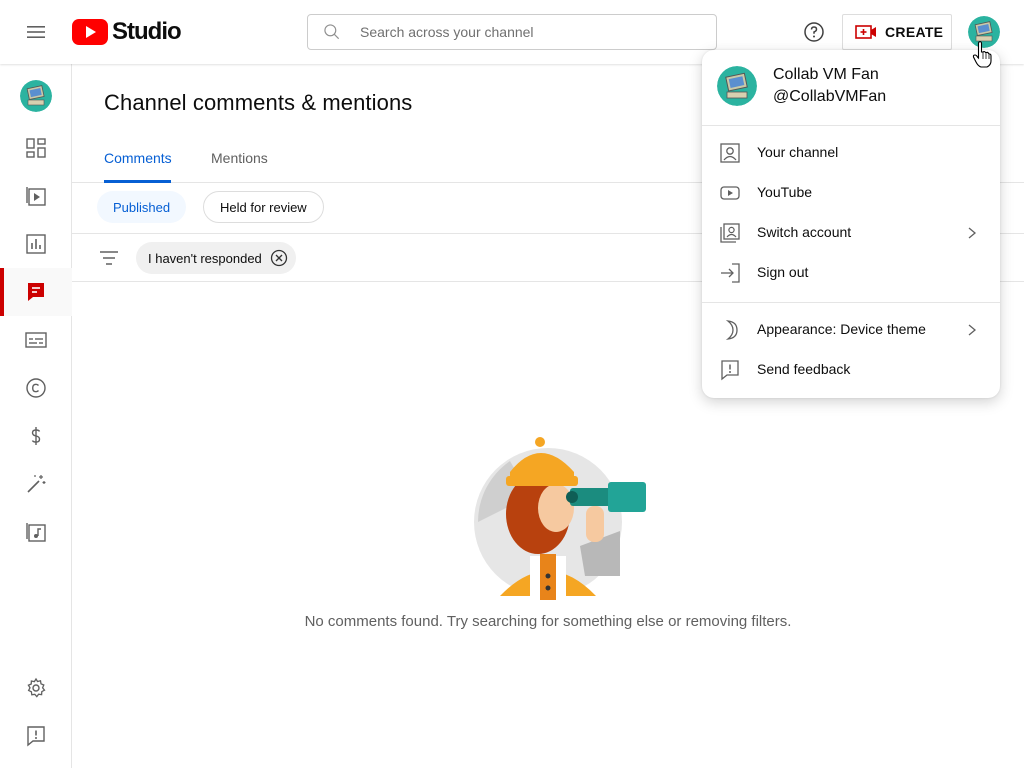 The width and height of the screenshot is (1024, 768). Describe the element at coordinates (263, 207) in the screenshot. I see `chip-held-for-review: Held for review` at that location.